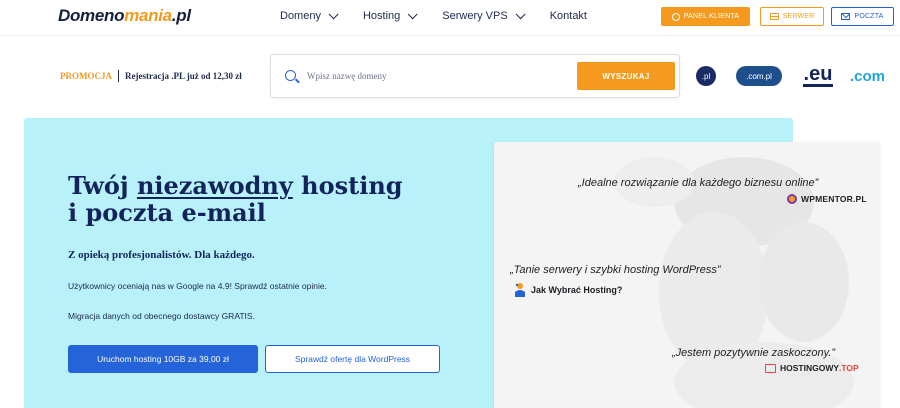 The height and width of the screenshot is (408, 900). What do you see at coordinates (846, 16) in the screenshot?
I see `mail-icon` at bounding box center [846, 16].